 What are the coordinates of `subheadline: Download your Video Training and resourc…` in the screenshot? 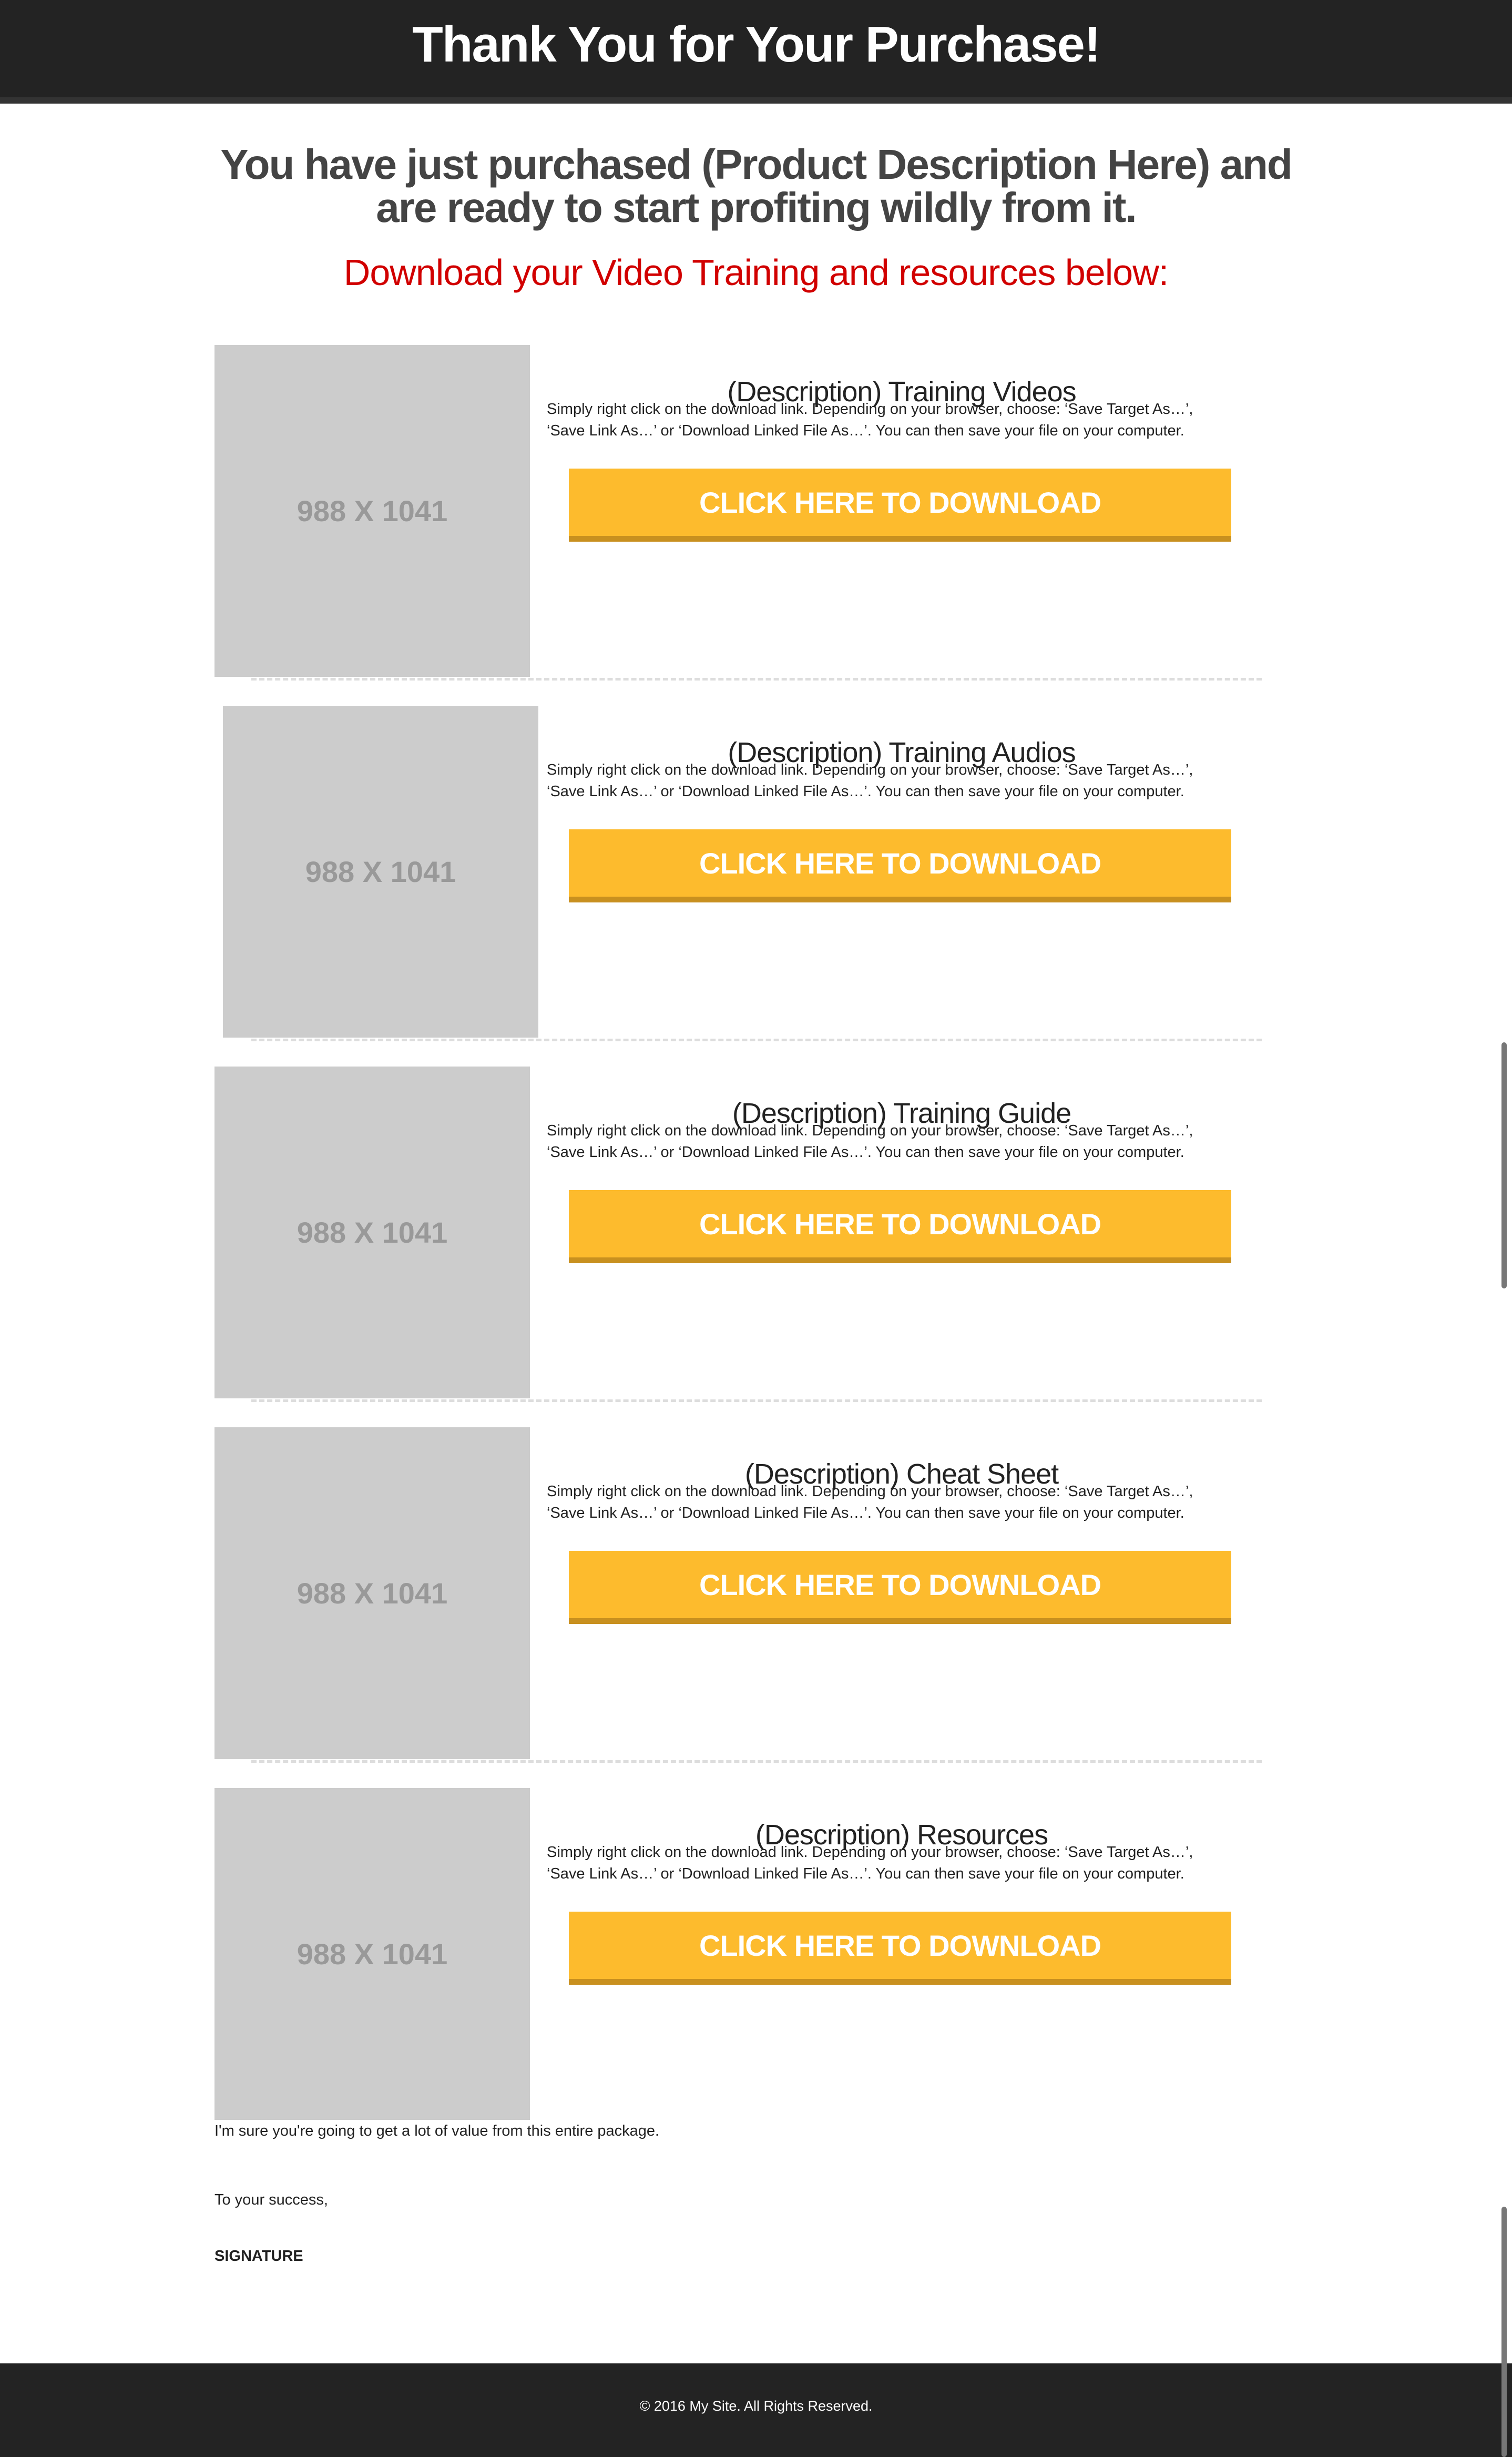 It's located at (756, 272).